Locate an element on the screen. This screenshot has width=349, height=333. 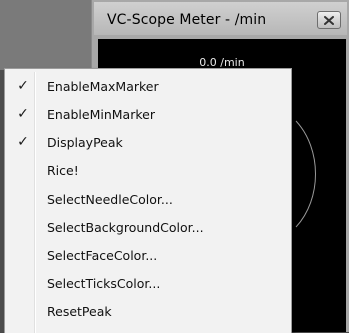
menu-item-enable-min-marker: ✓ EnableMinMarker is located at coordinates (148, 115).